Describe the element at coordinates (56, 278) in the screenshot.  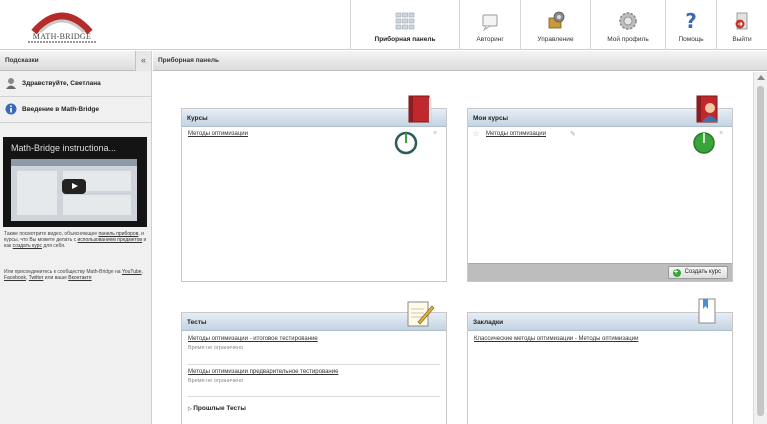
I see `note-text: или ваше` at that location.